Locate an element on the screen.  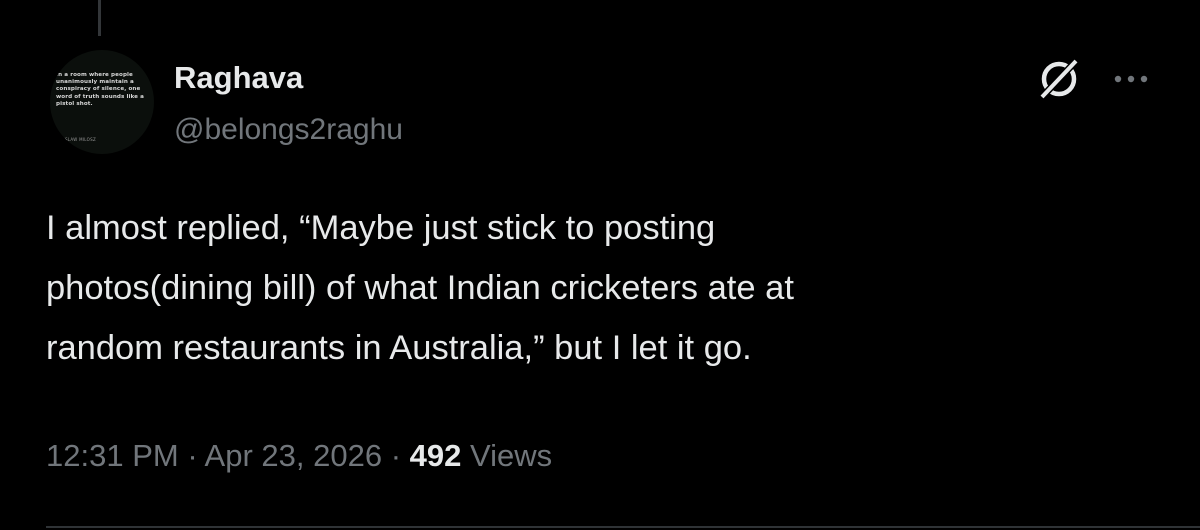
user-handle: @belongs2raghu is located at coordinates (288, 130).